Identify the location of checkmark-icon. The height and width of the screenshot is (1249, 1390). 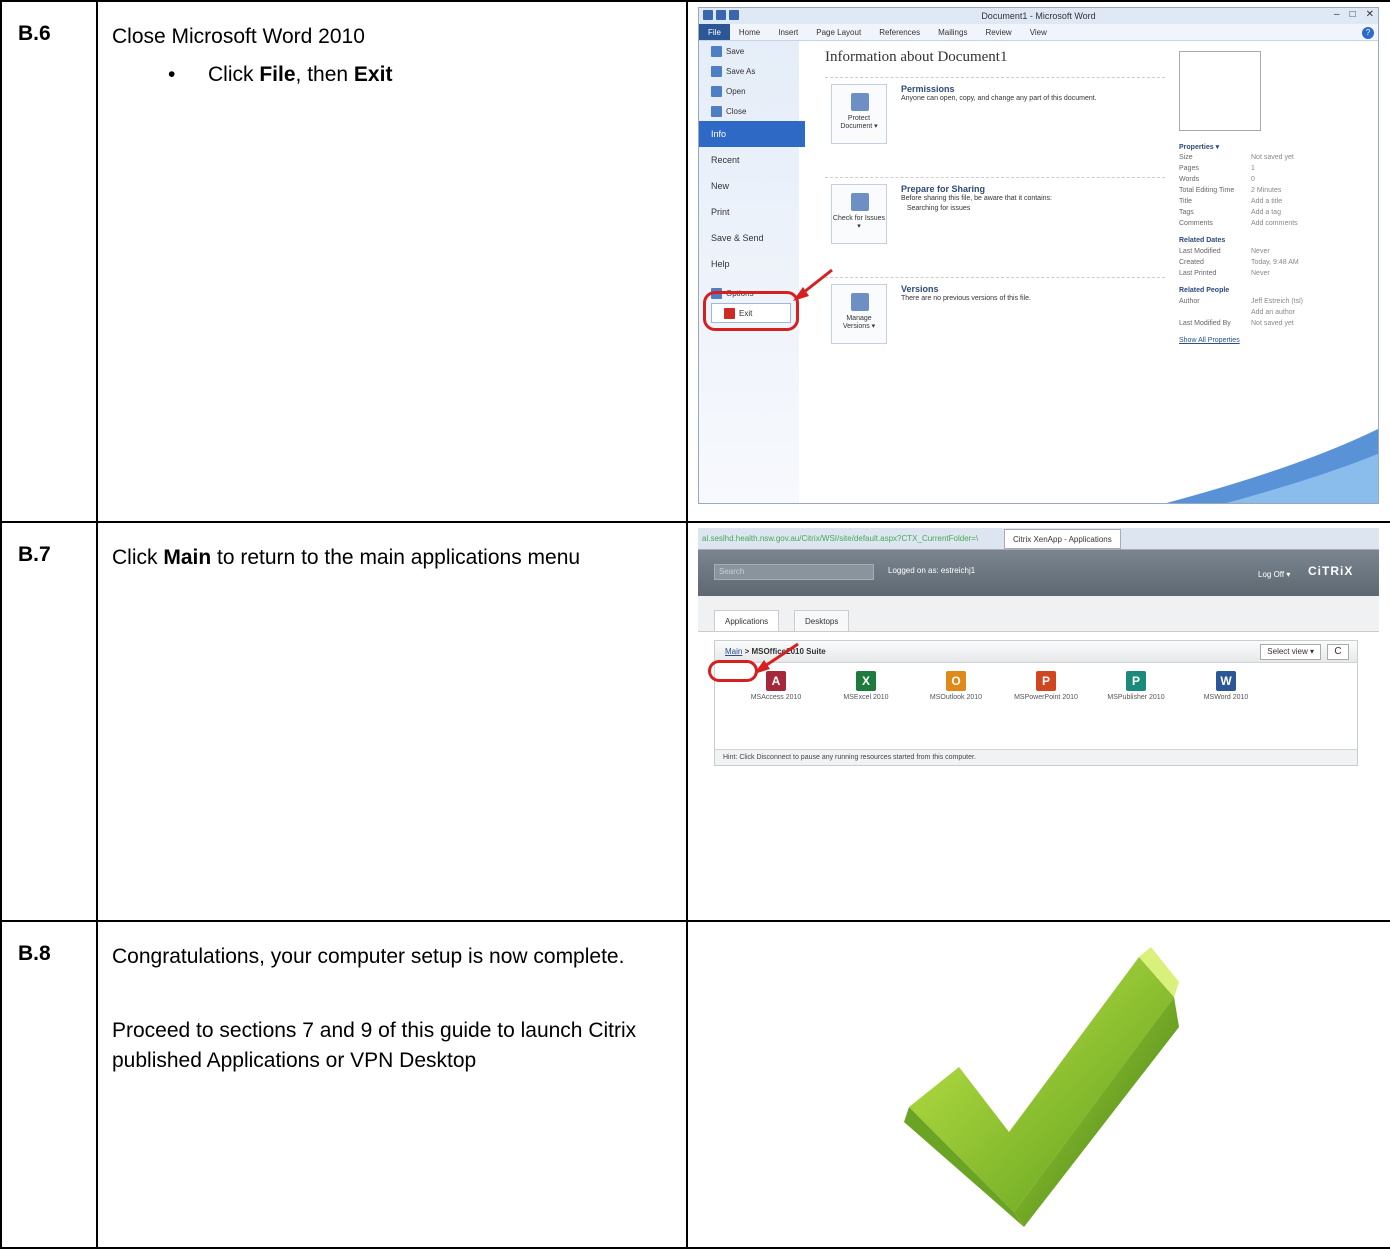
(1041, 1087).